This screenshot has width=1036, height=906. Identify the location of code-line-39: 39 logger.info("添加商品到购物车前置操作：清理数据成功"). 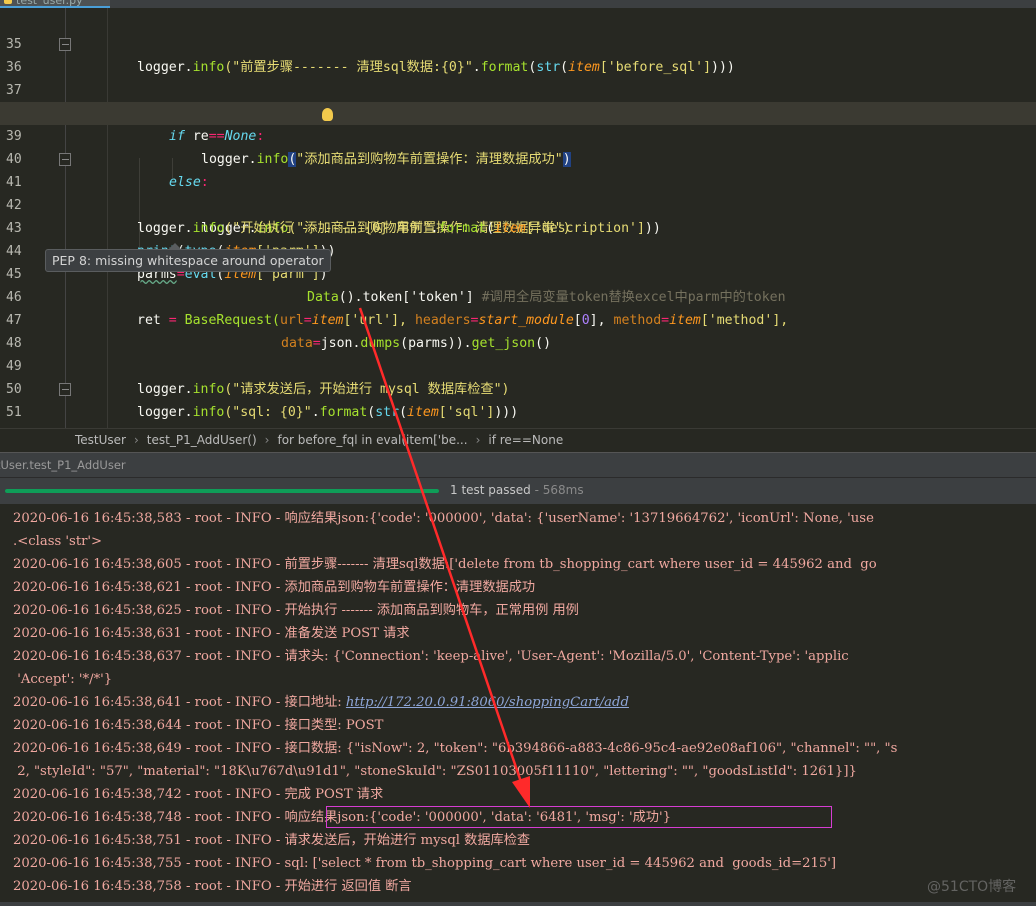
(518, 134).